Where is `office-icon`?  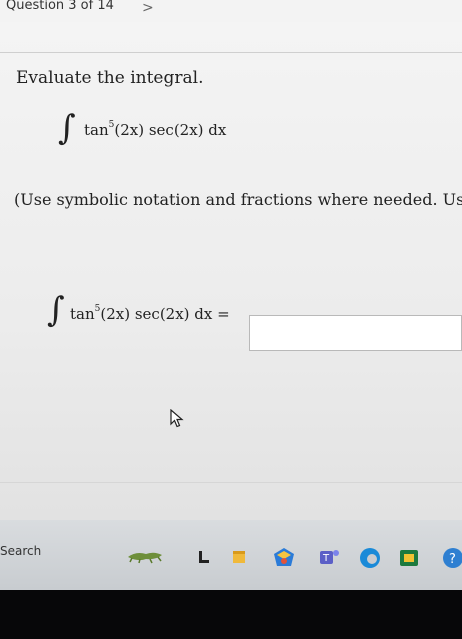
office-icon is located at coordinates (409, 558).